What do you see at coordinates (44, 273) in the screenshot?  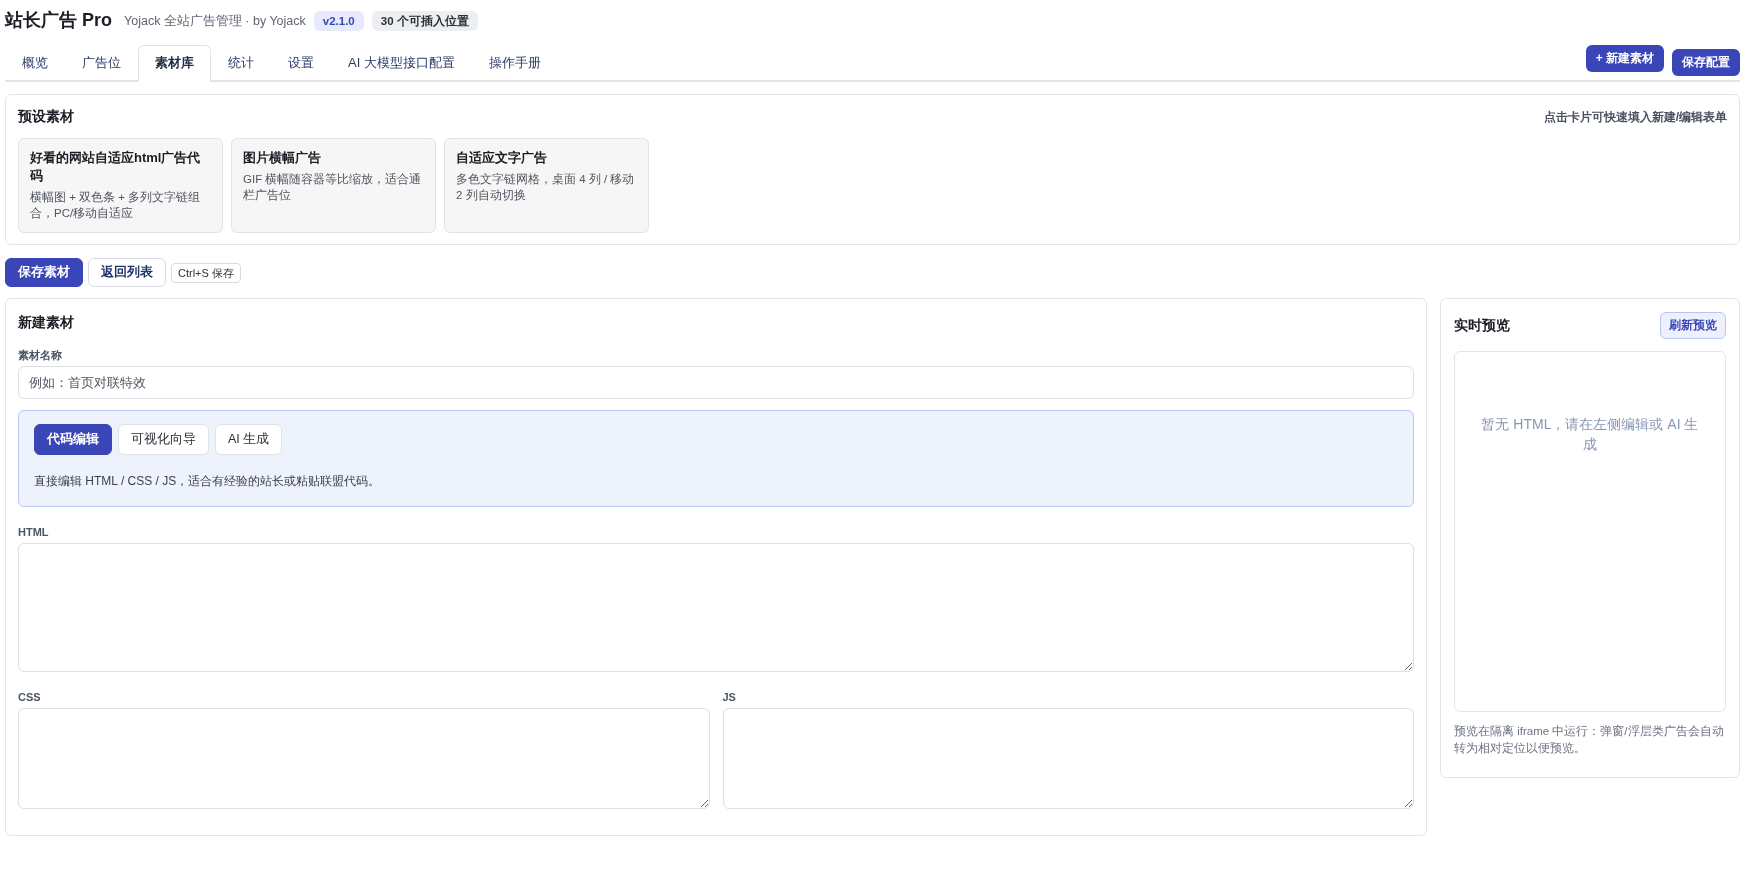 I see `save-material-button: 保存素材` at bounding box center [44, 273].